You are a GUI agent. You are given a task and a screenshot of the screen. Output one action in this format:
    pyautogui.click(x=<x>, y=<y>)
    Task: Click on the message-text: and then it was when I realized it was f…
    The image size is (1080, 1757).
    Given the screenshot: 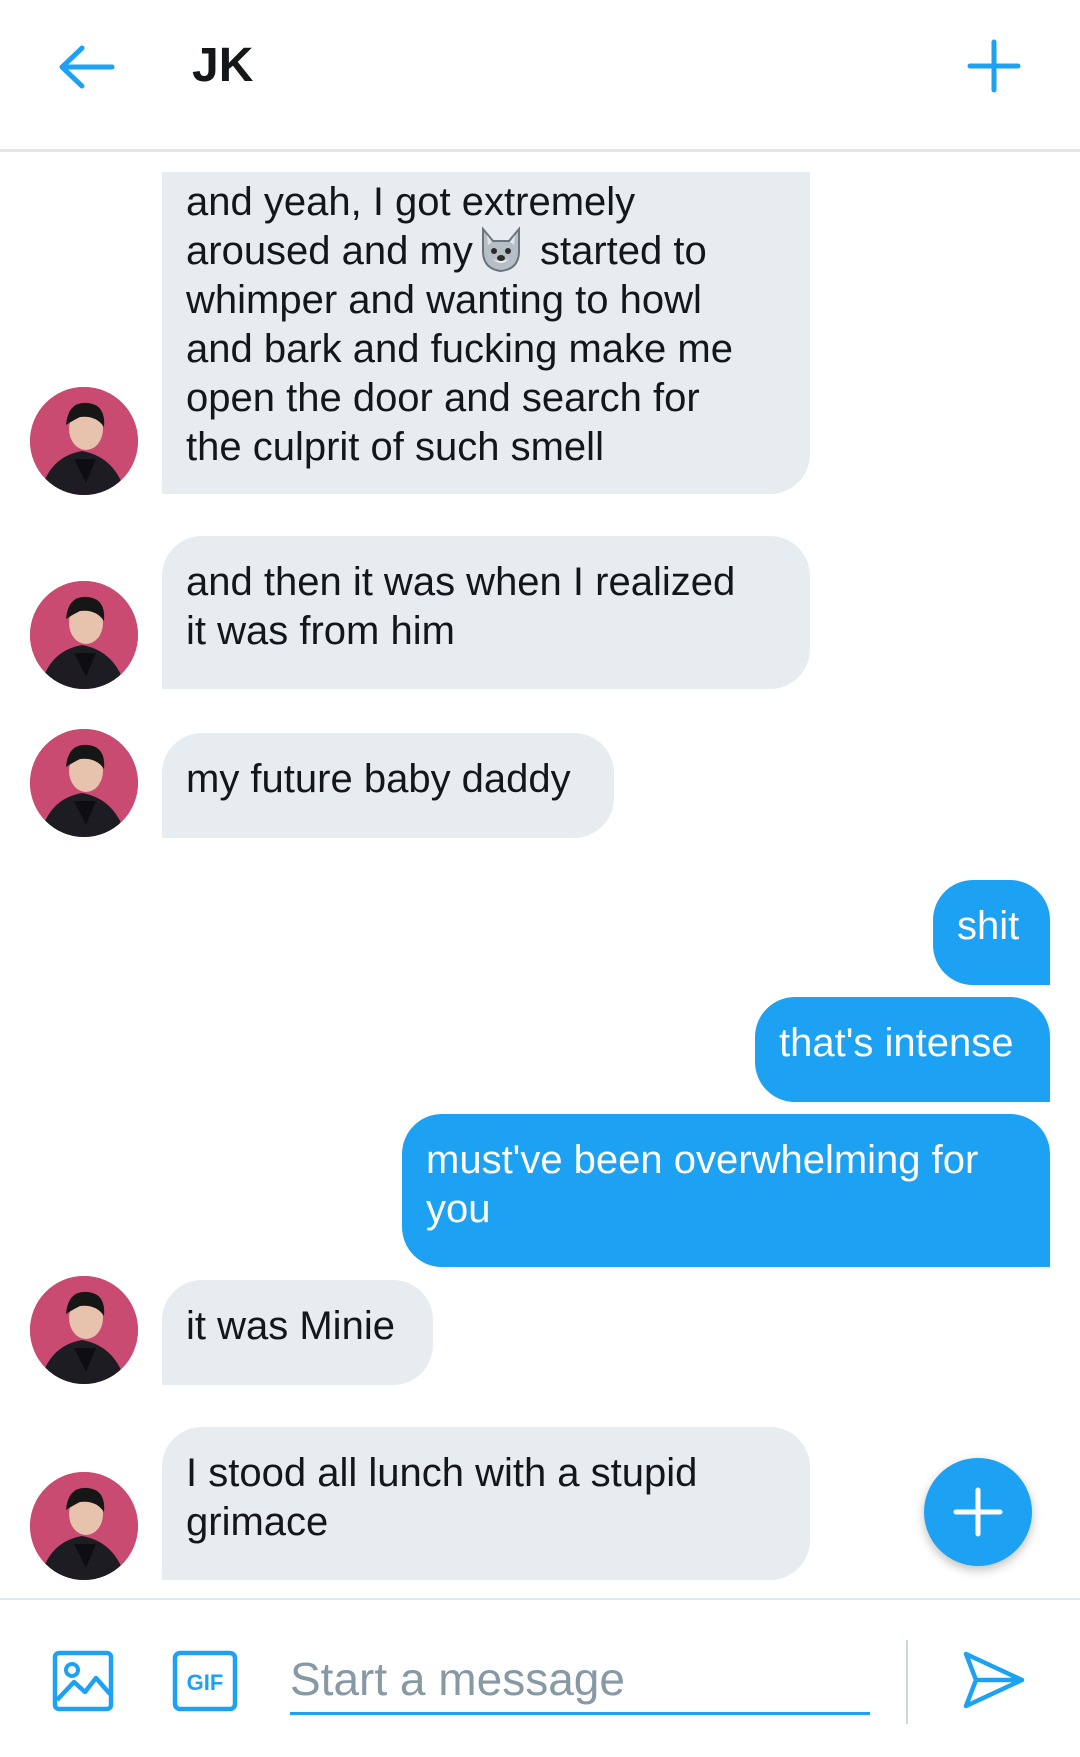 What is the action you would take?
    pyautogui.click(x=461, y=606)
    